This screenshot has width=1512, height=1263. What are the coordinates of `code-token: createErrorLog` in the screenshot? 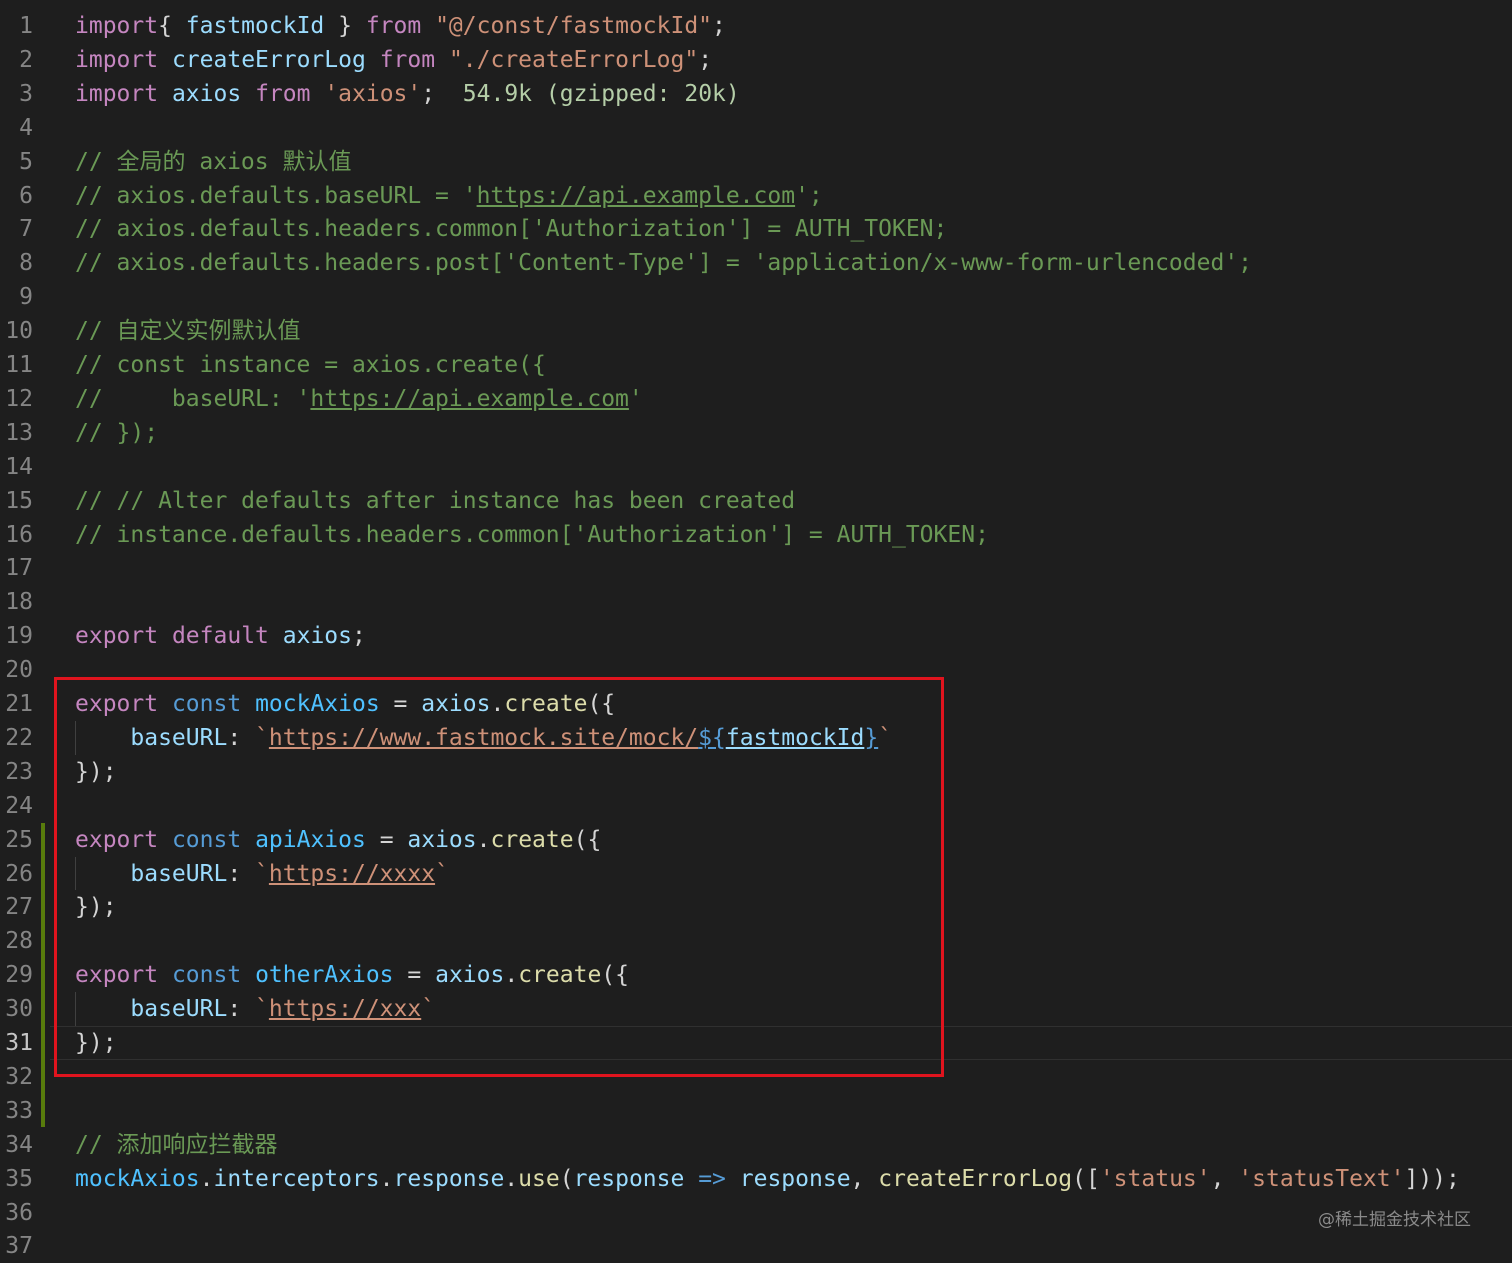 It's located at (268, 59).